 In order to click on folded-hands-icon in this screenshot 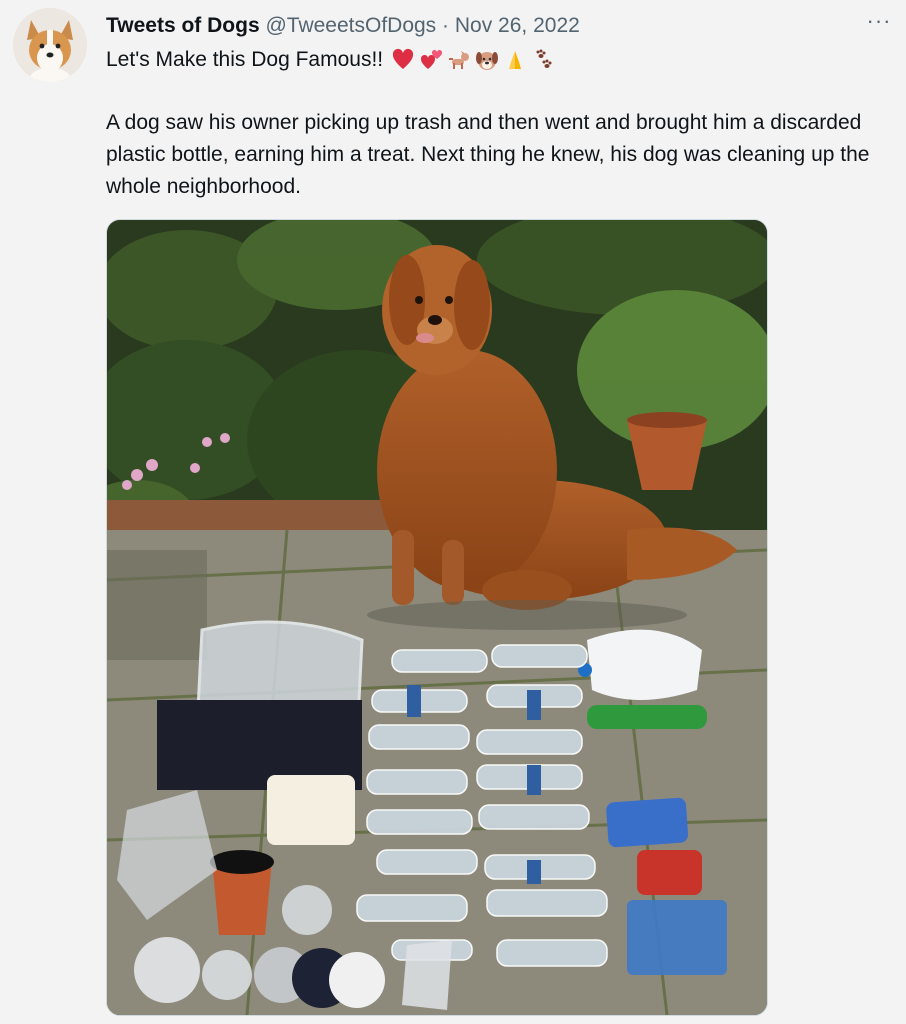, I will do `click(515, 60)`.